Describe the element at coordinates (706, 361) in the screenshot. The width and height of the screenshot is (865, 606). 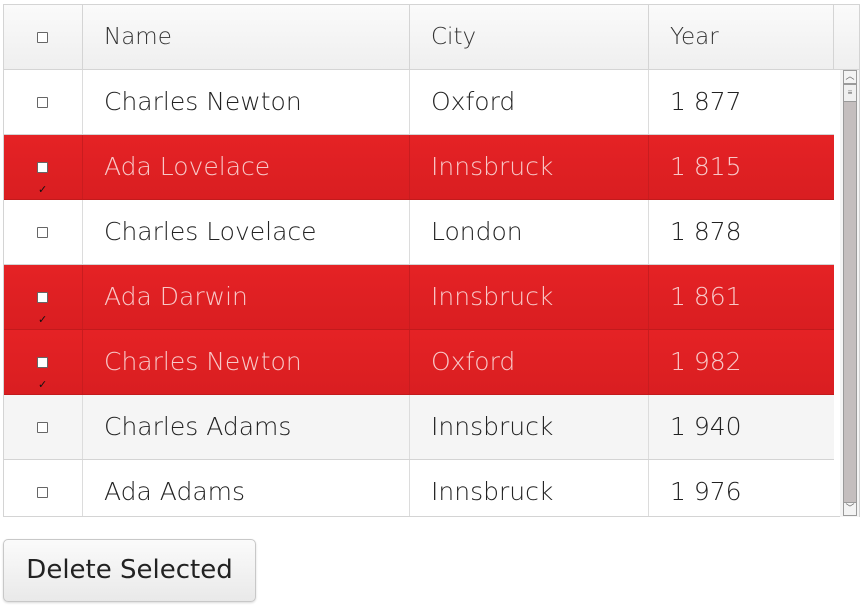
I see `year-cell: 1 982` at that location.